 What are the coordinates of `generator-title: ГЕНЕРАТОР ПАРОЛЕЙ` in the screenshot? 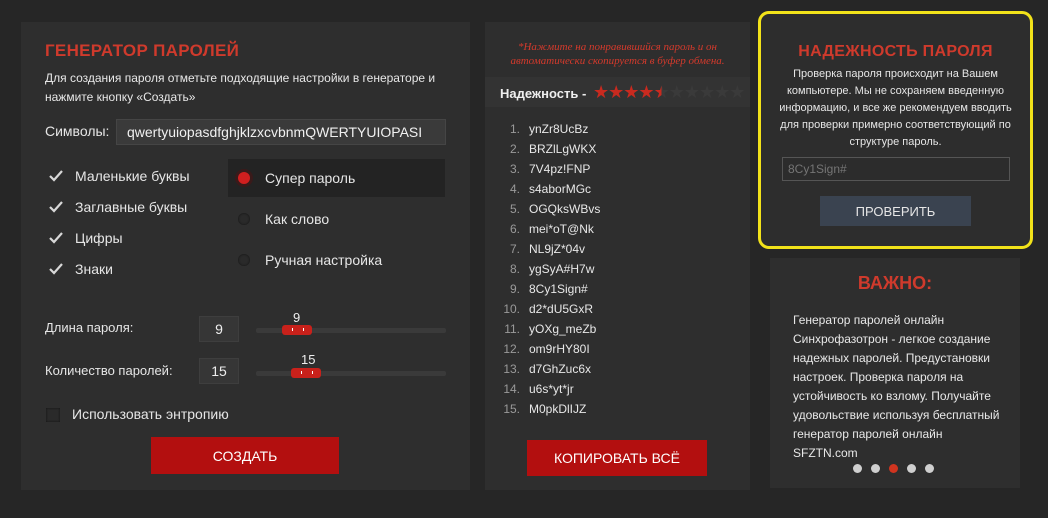 It's located at (142, 50).